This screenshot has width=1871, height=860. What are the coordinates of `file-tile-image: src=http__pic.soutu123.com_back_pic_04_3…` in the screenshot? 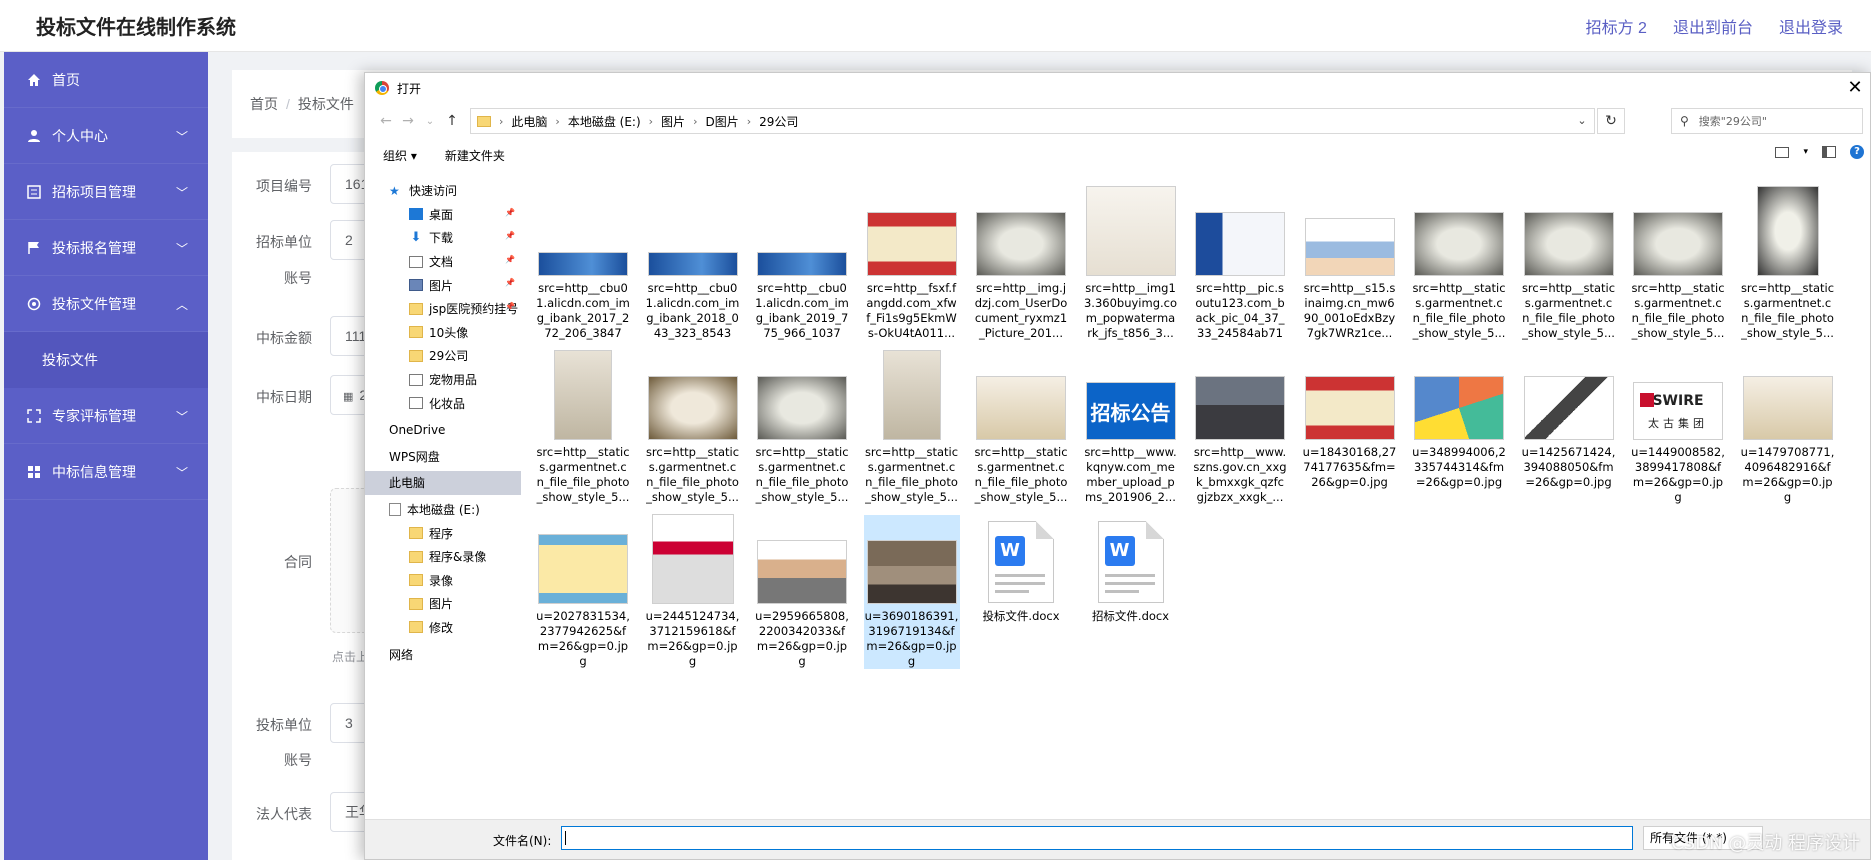 It's located at (1240, 264).